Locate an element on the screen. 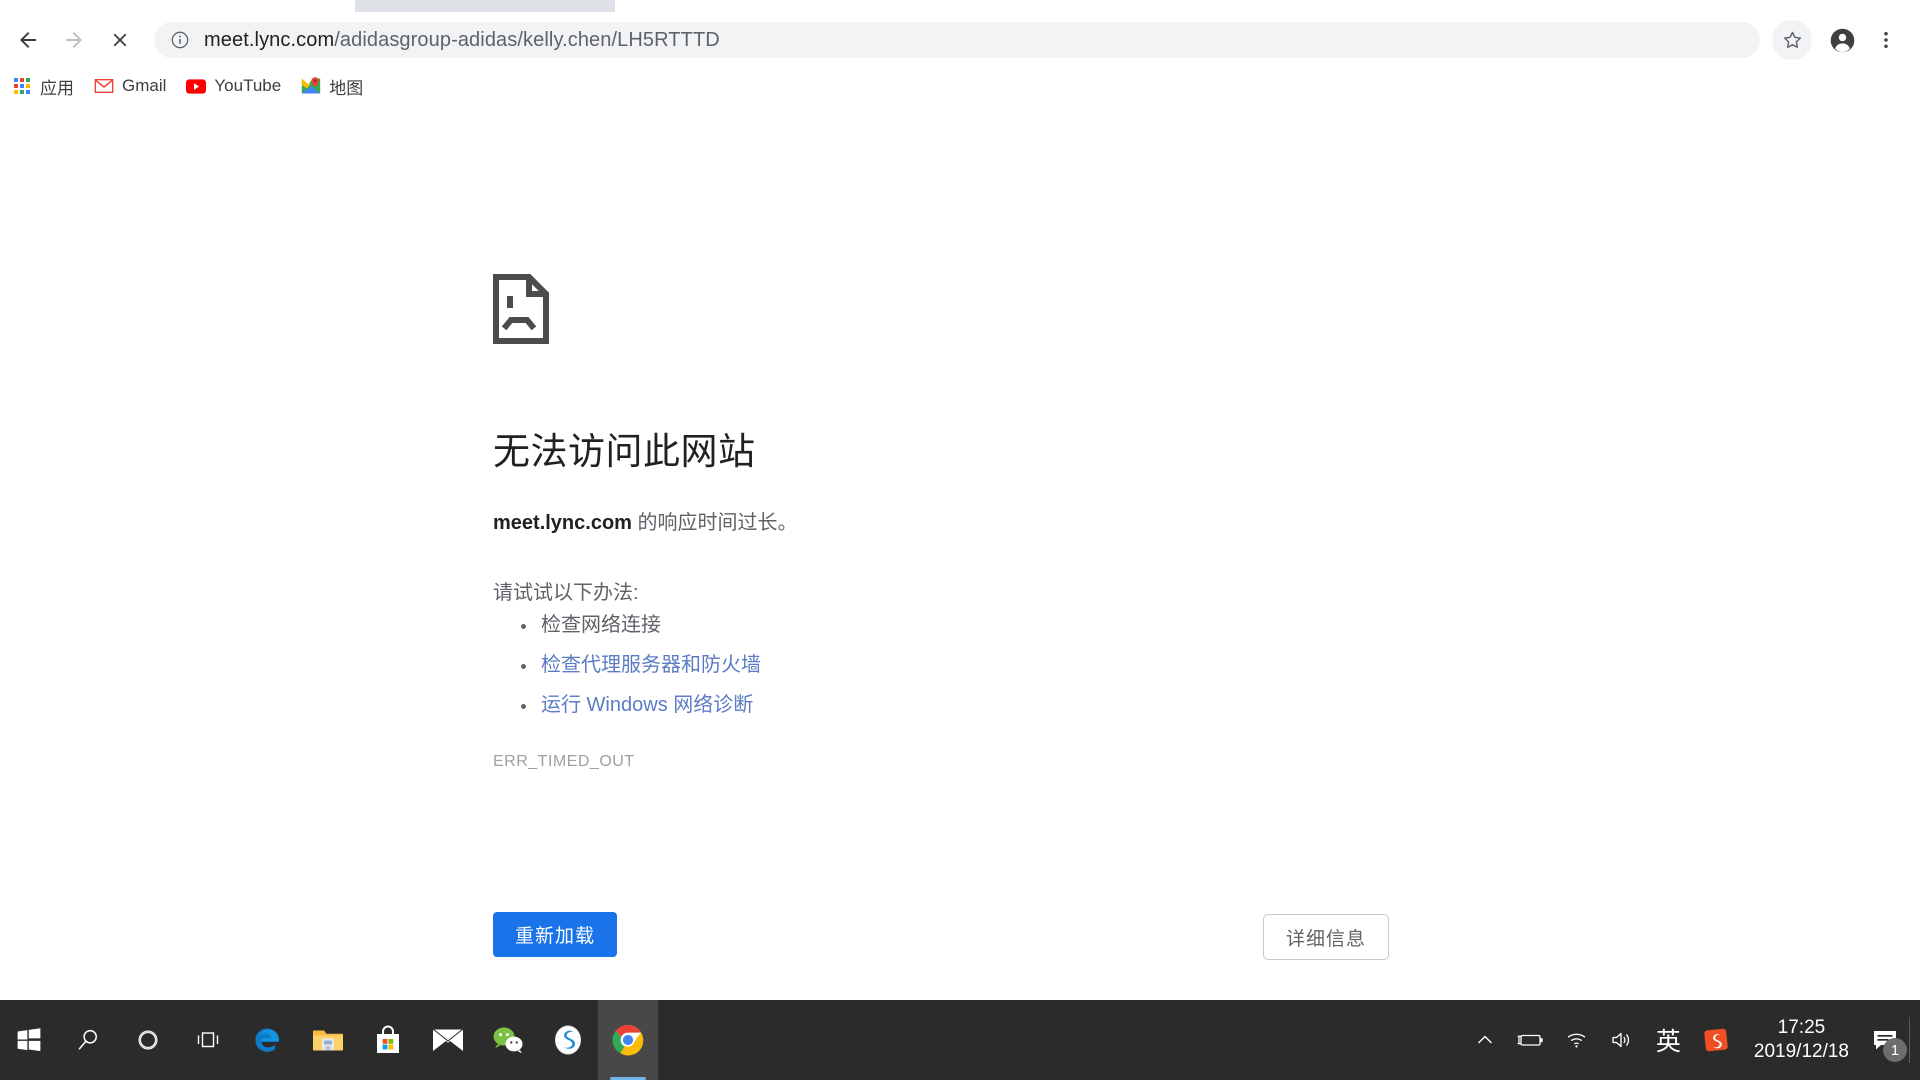 This screenshot has width=1920, height=1080. mail-envelope-icon is located at coordinates (448, 1039).